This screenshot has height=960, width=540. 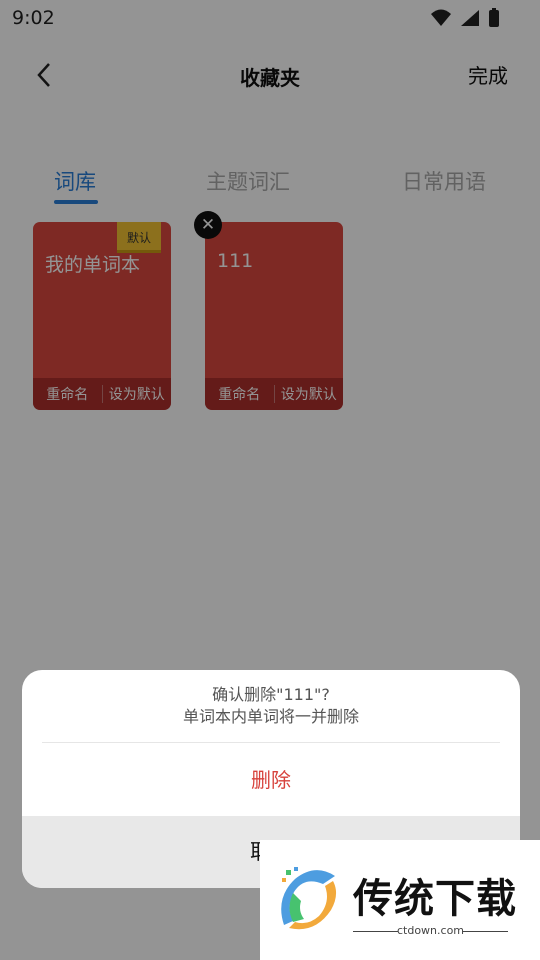 What do you see at coordinates (435, 899) in the screenshot?
I see `brand-name: 传统下载` at bounding box center [435, 899].